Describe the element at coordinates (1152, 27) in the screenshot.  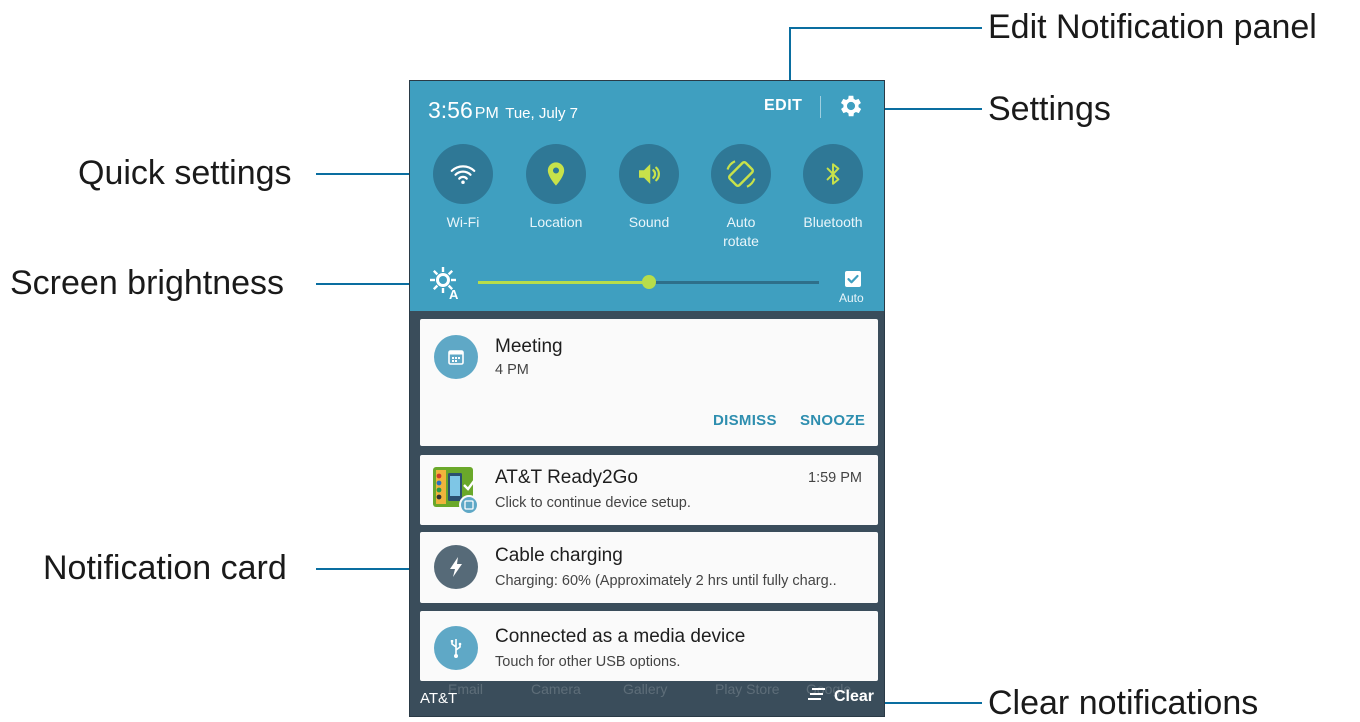
I see `callout-edit-notification-panel: Edit Notification panel` at that location.